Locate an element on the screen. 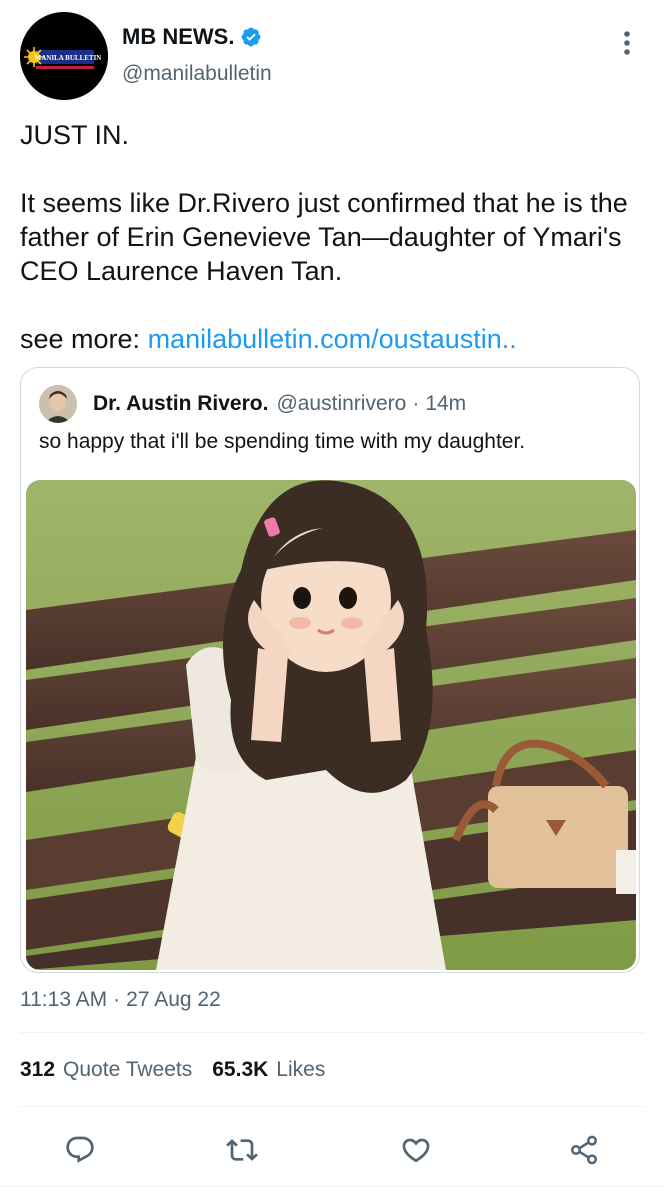 This screenshot has height=1200, width=664. tweet-stats: 312 Quote Tweets 65.3K Likes is located at coordinates (178, 1070).